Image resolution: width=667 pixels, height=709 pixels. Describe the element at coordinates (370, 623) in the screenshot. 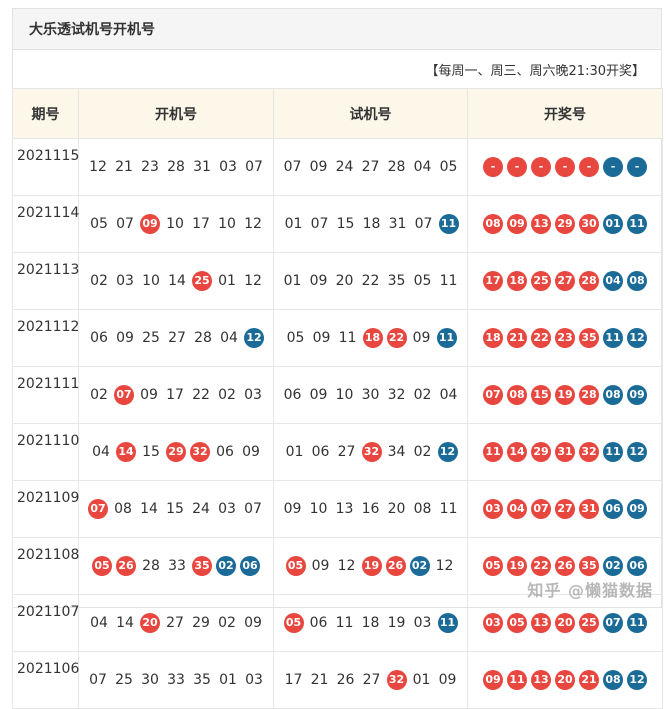

I see `trial-numbers-cell: 05 06 11 18 19 03 11` at that location.